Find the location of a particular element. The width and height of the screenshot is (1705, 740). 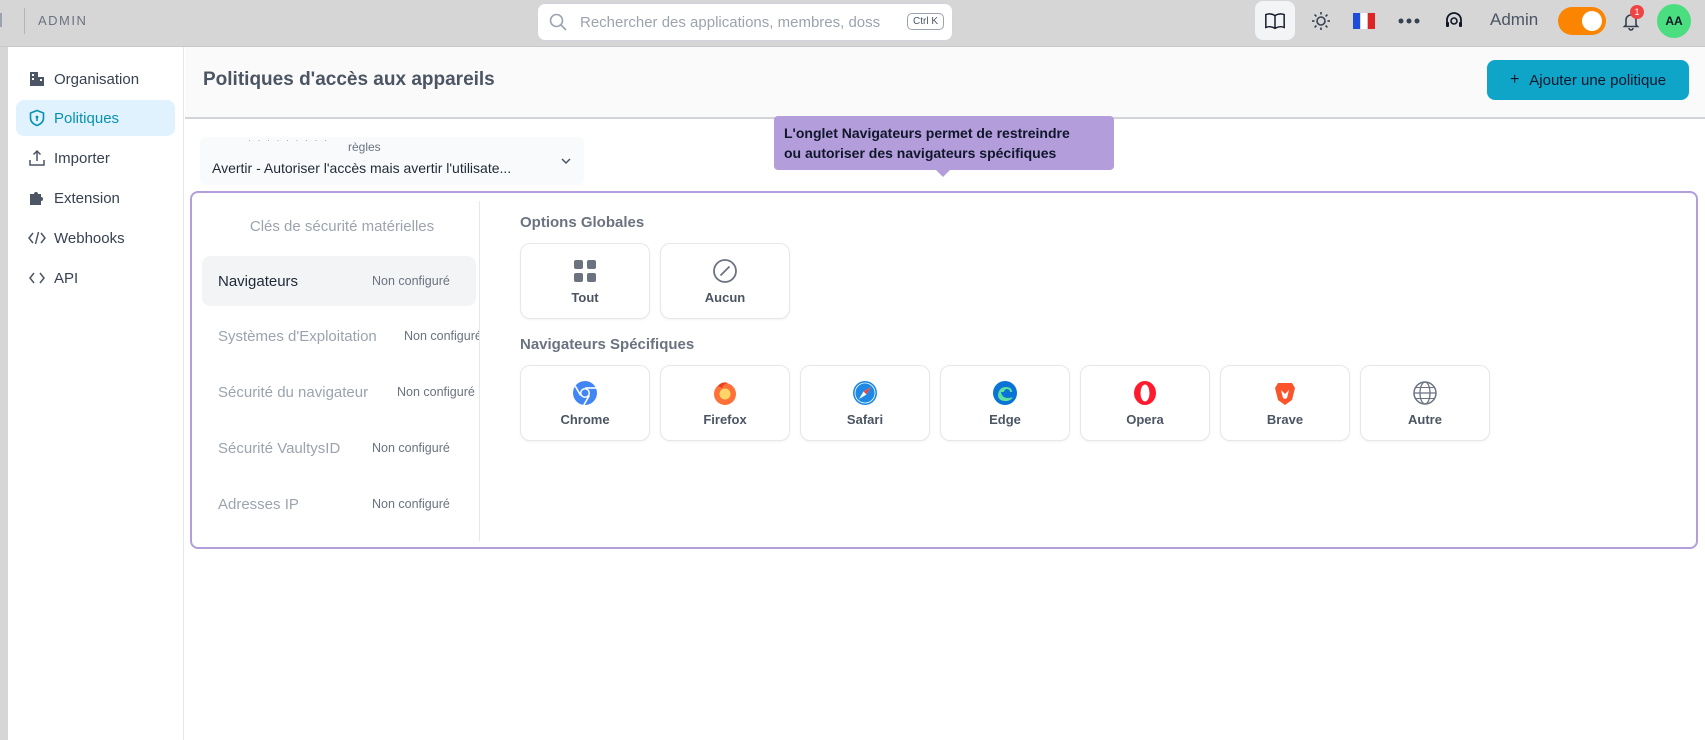

sidebar-item-politiques: Politiques is located at coordinates (95, 118).